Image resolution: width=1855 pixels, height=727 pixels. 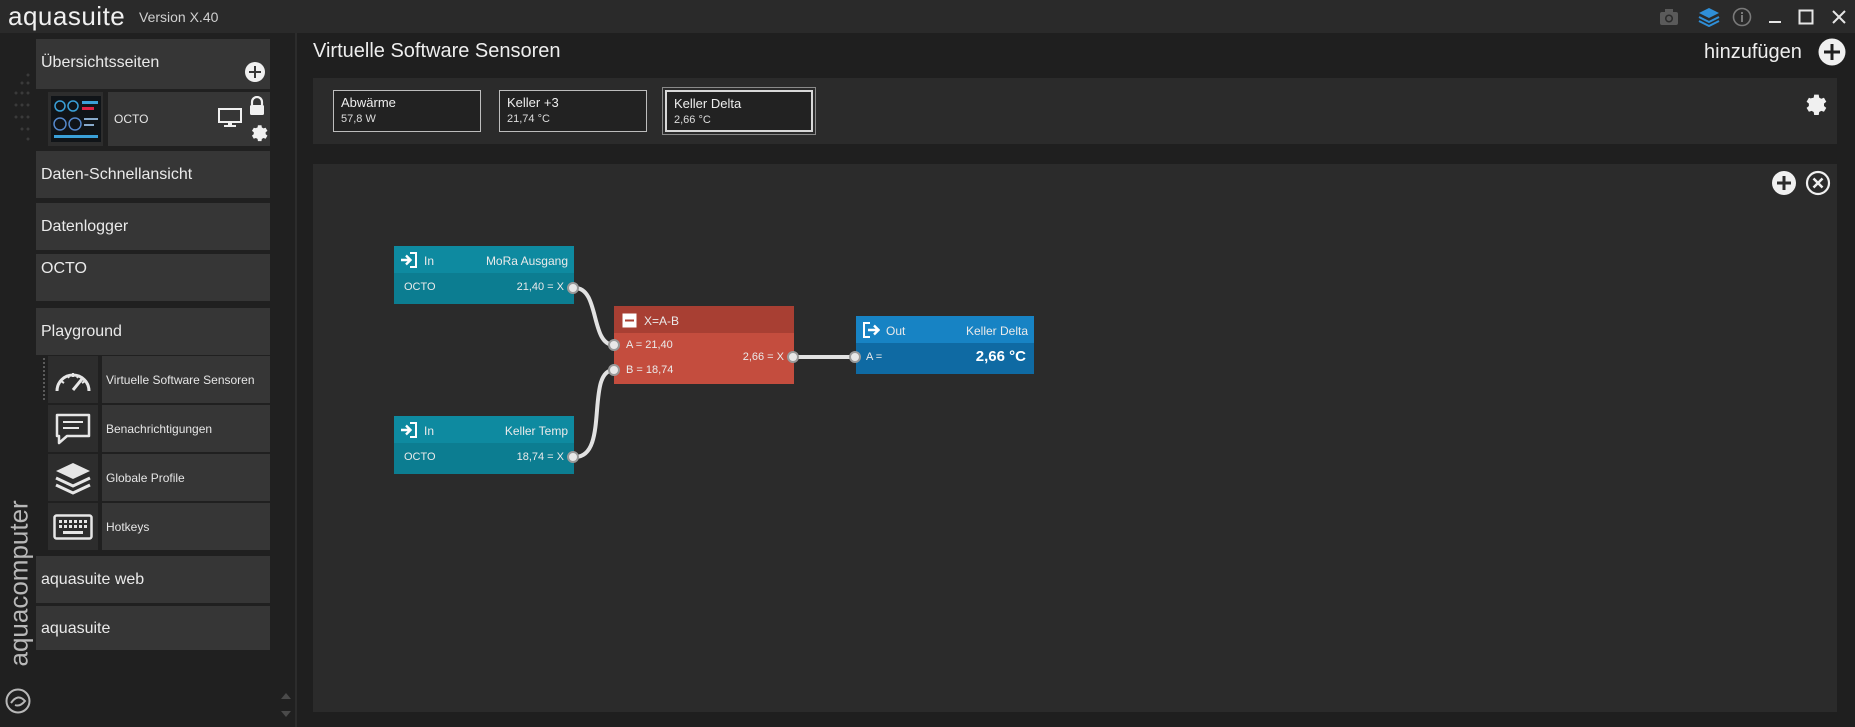 What do you see at coordinates (153, 331) in the screenshot?
I see `sidebar-item-playground: Playground` at bounding box center [153, 331].